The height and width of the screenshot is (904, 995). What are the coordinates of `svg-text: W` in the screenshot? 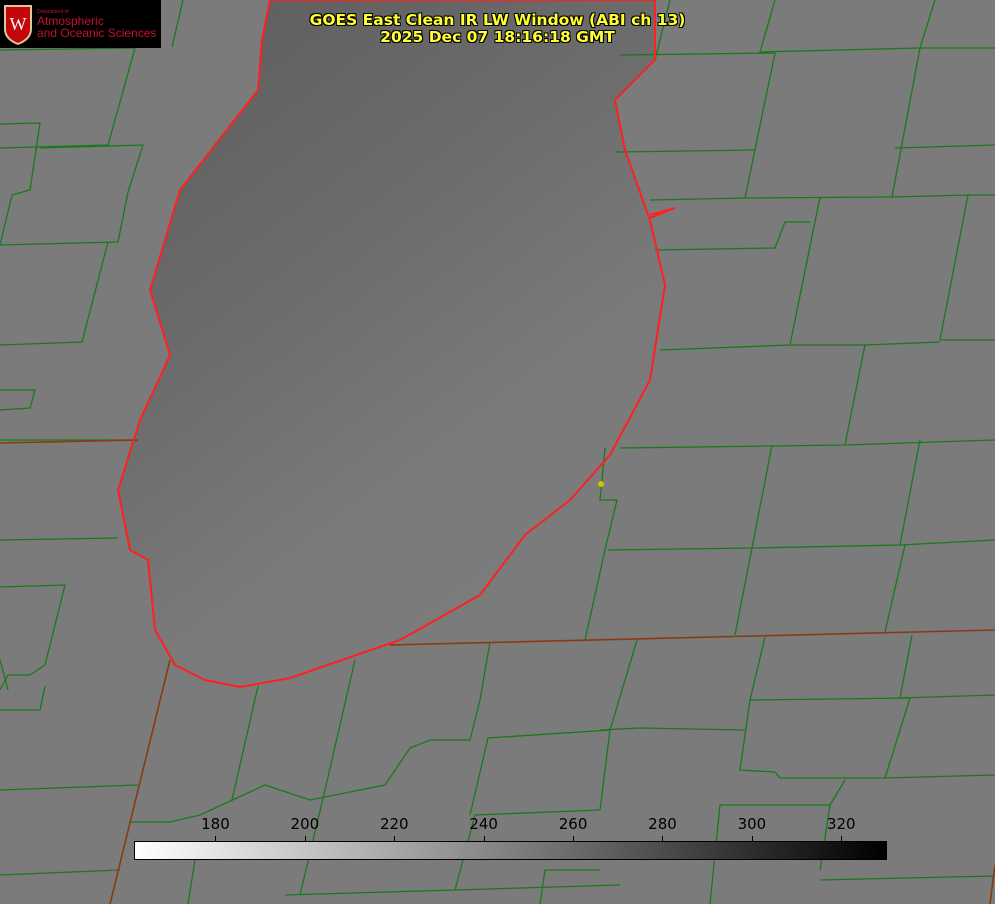 It's located at (18, 24).